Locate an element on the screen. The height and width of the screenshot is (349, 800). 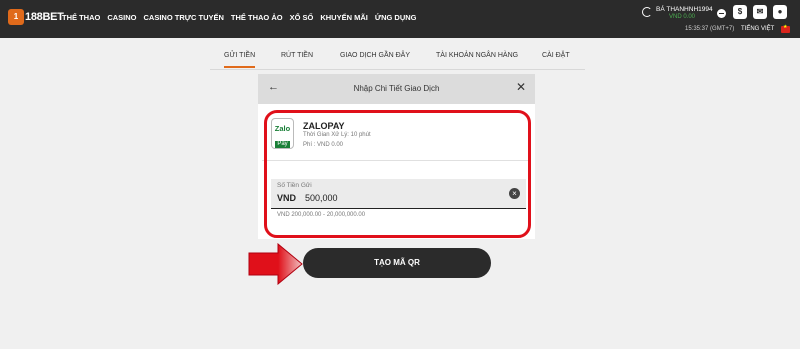
nav-item-virtual-sports: THỂ THAO ẢO is located at coordinates (257, 17).